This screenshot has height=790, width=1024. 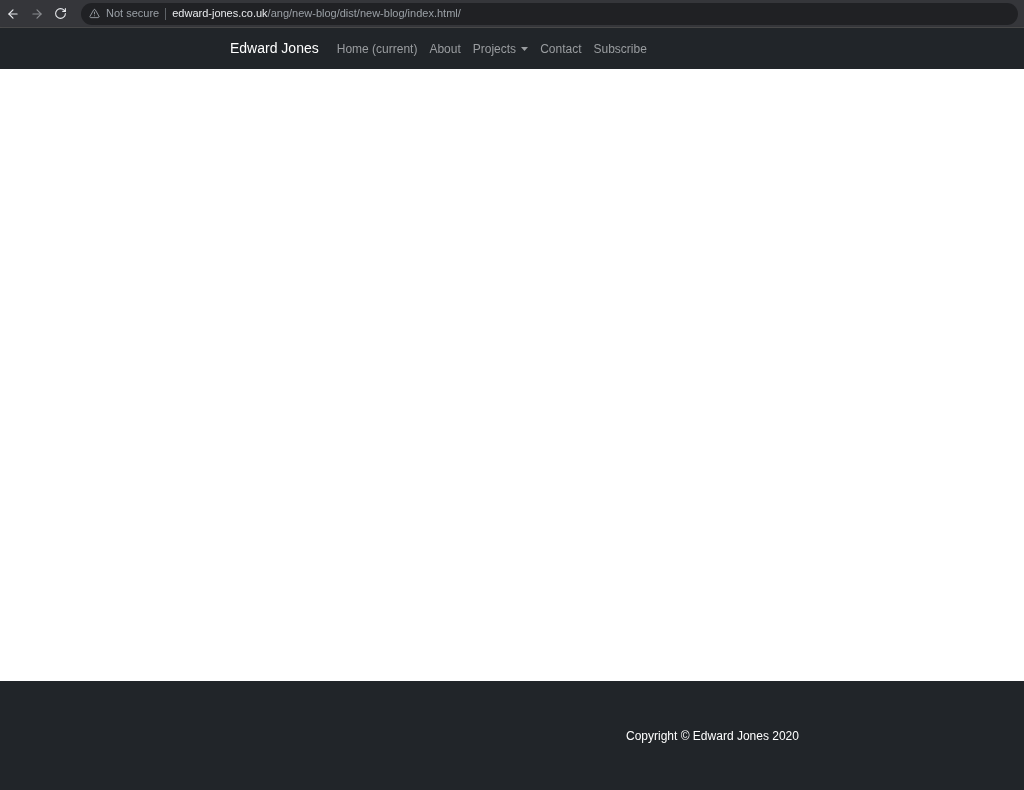 I want to click on forward-icon, so click(x=37, y=13).